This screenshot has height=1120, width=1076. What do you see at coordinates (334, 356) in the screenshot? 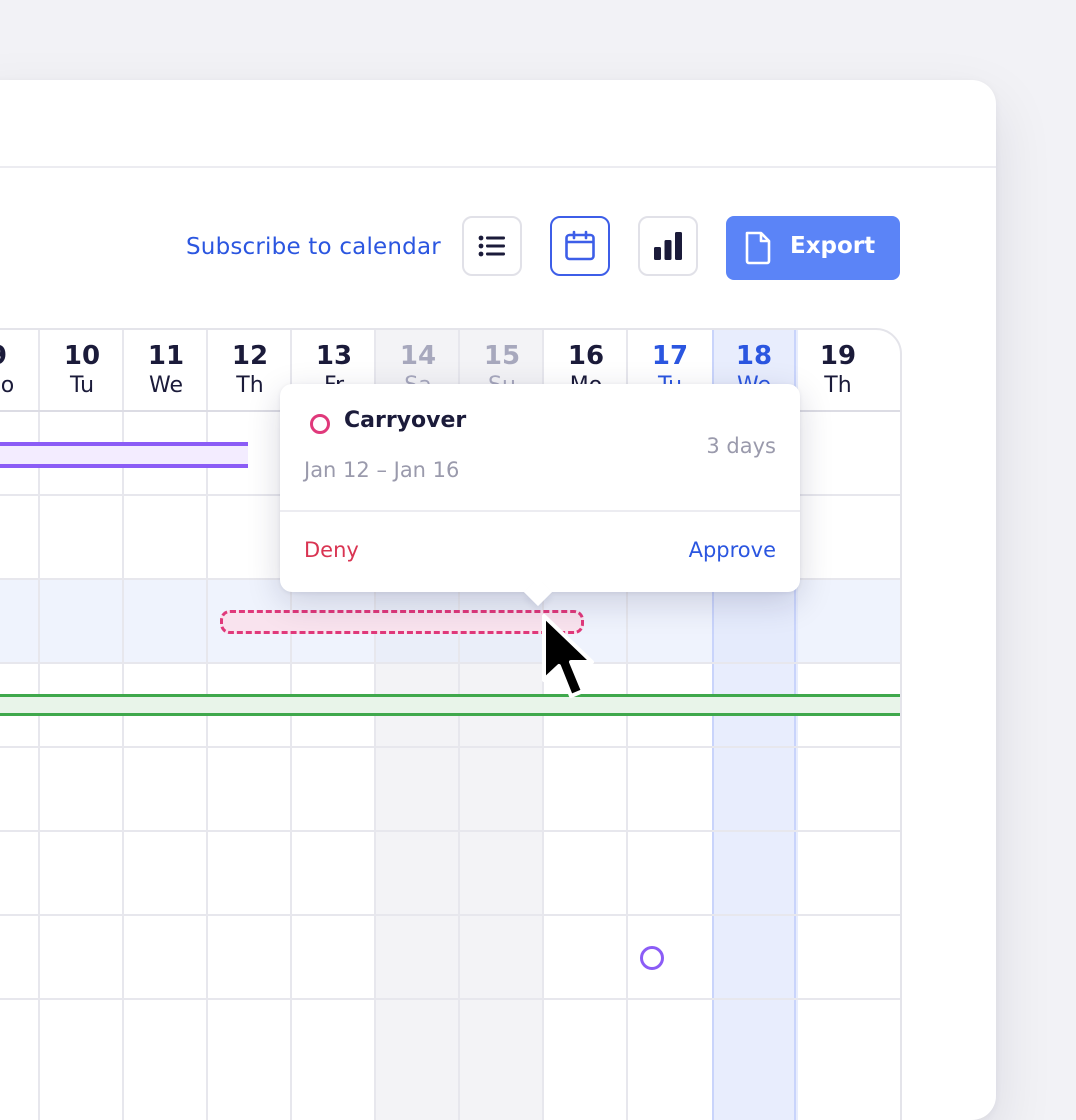
I see `day-number: 13` at bounding box center [334, 356].